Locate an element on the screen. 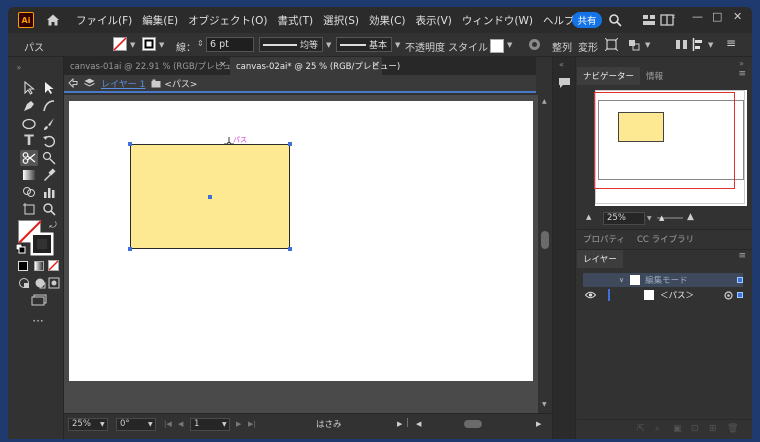 The height and width of the screenshot is (442, 760). stroke-dropdown-icon: ▼ is located at coordinates (161, 45).